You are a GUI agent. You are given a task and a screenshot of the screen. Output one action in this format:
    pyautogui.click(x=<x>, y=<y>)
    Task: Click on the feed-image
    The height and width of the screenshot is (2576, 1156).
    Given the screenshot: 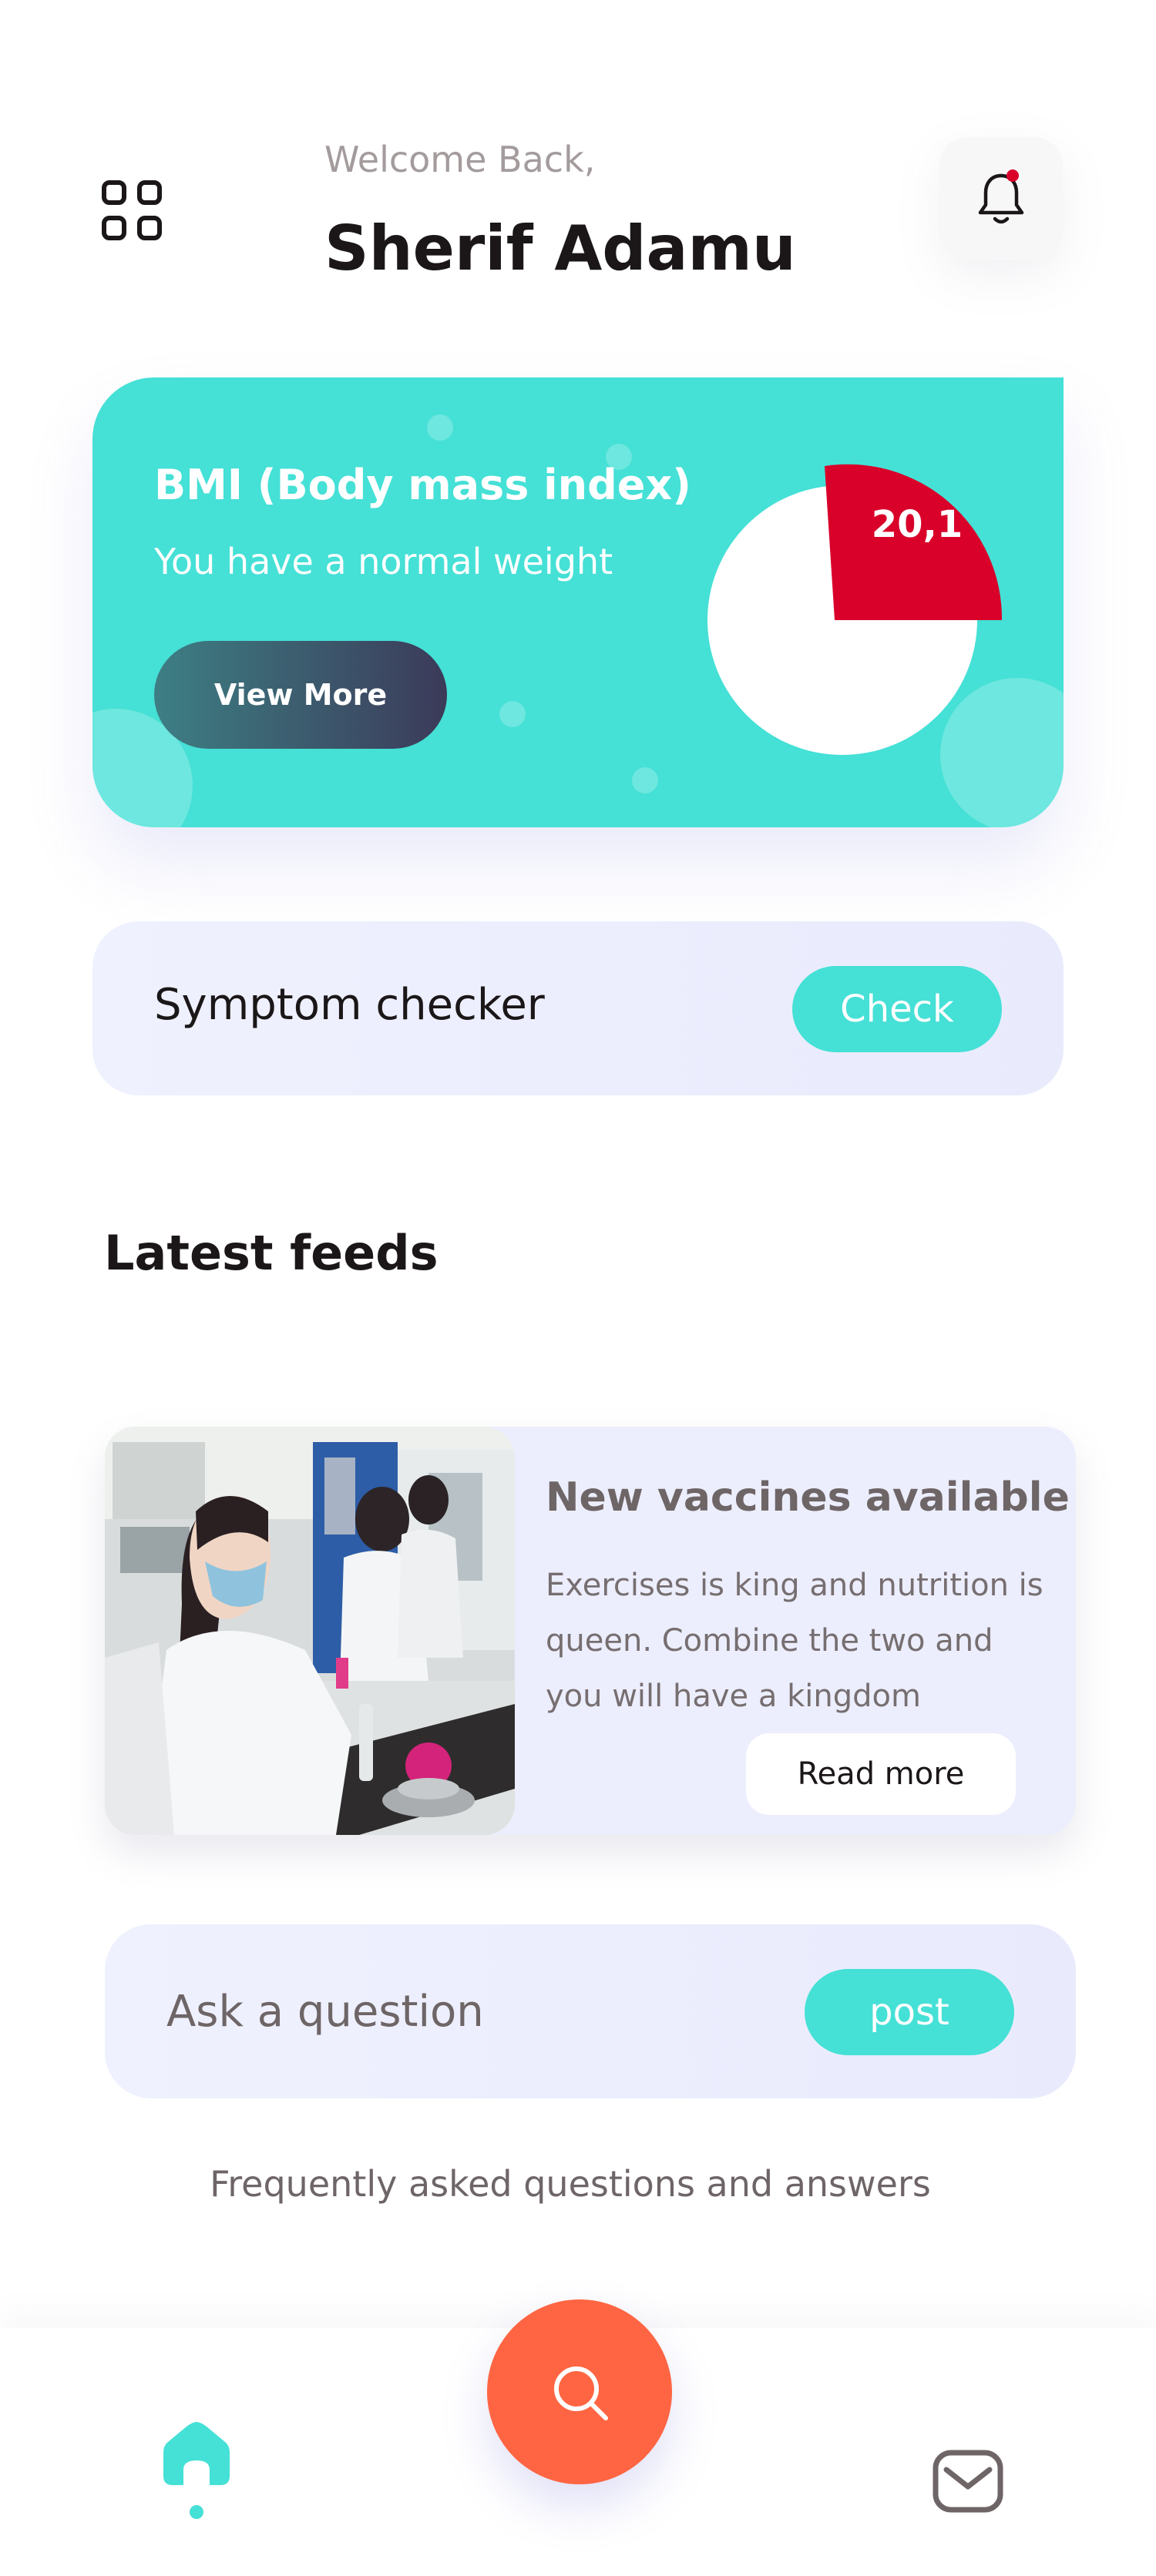 What is the action you would take?
    pyautogui.click(x=310, y=1631)
    